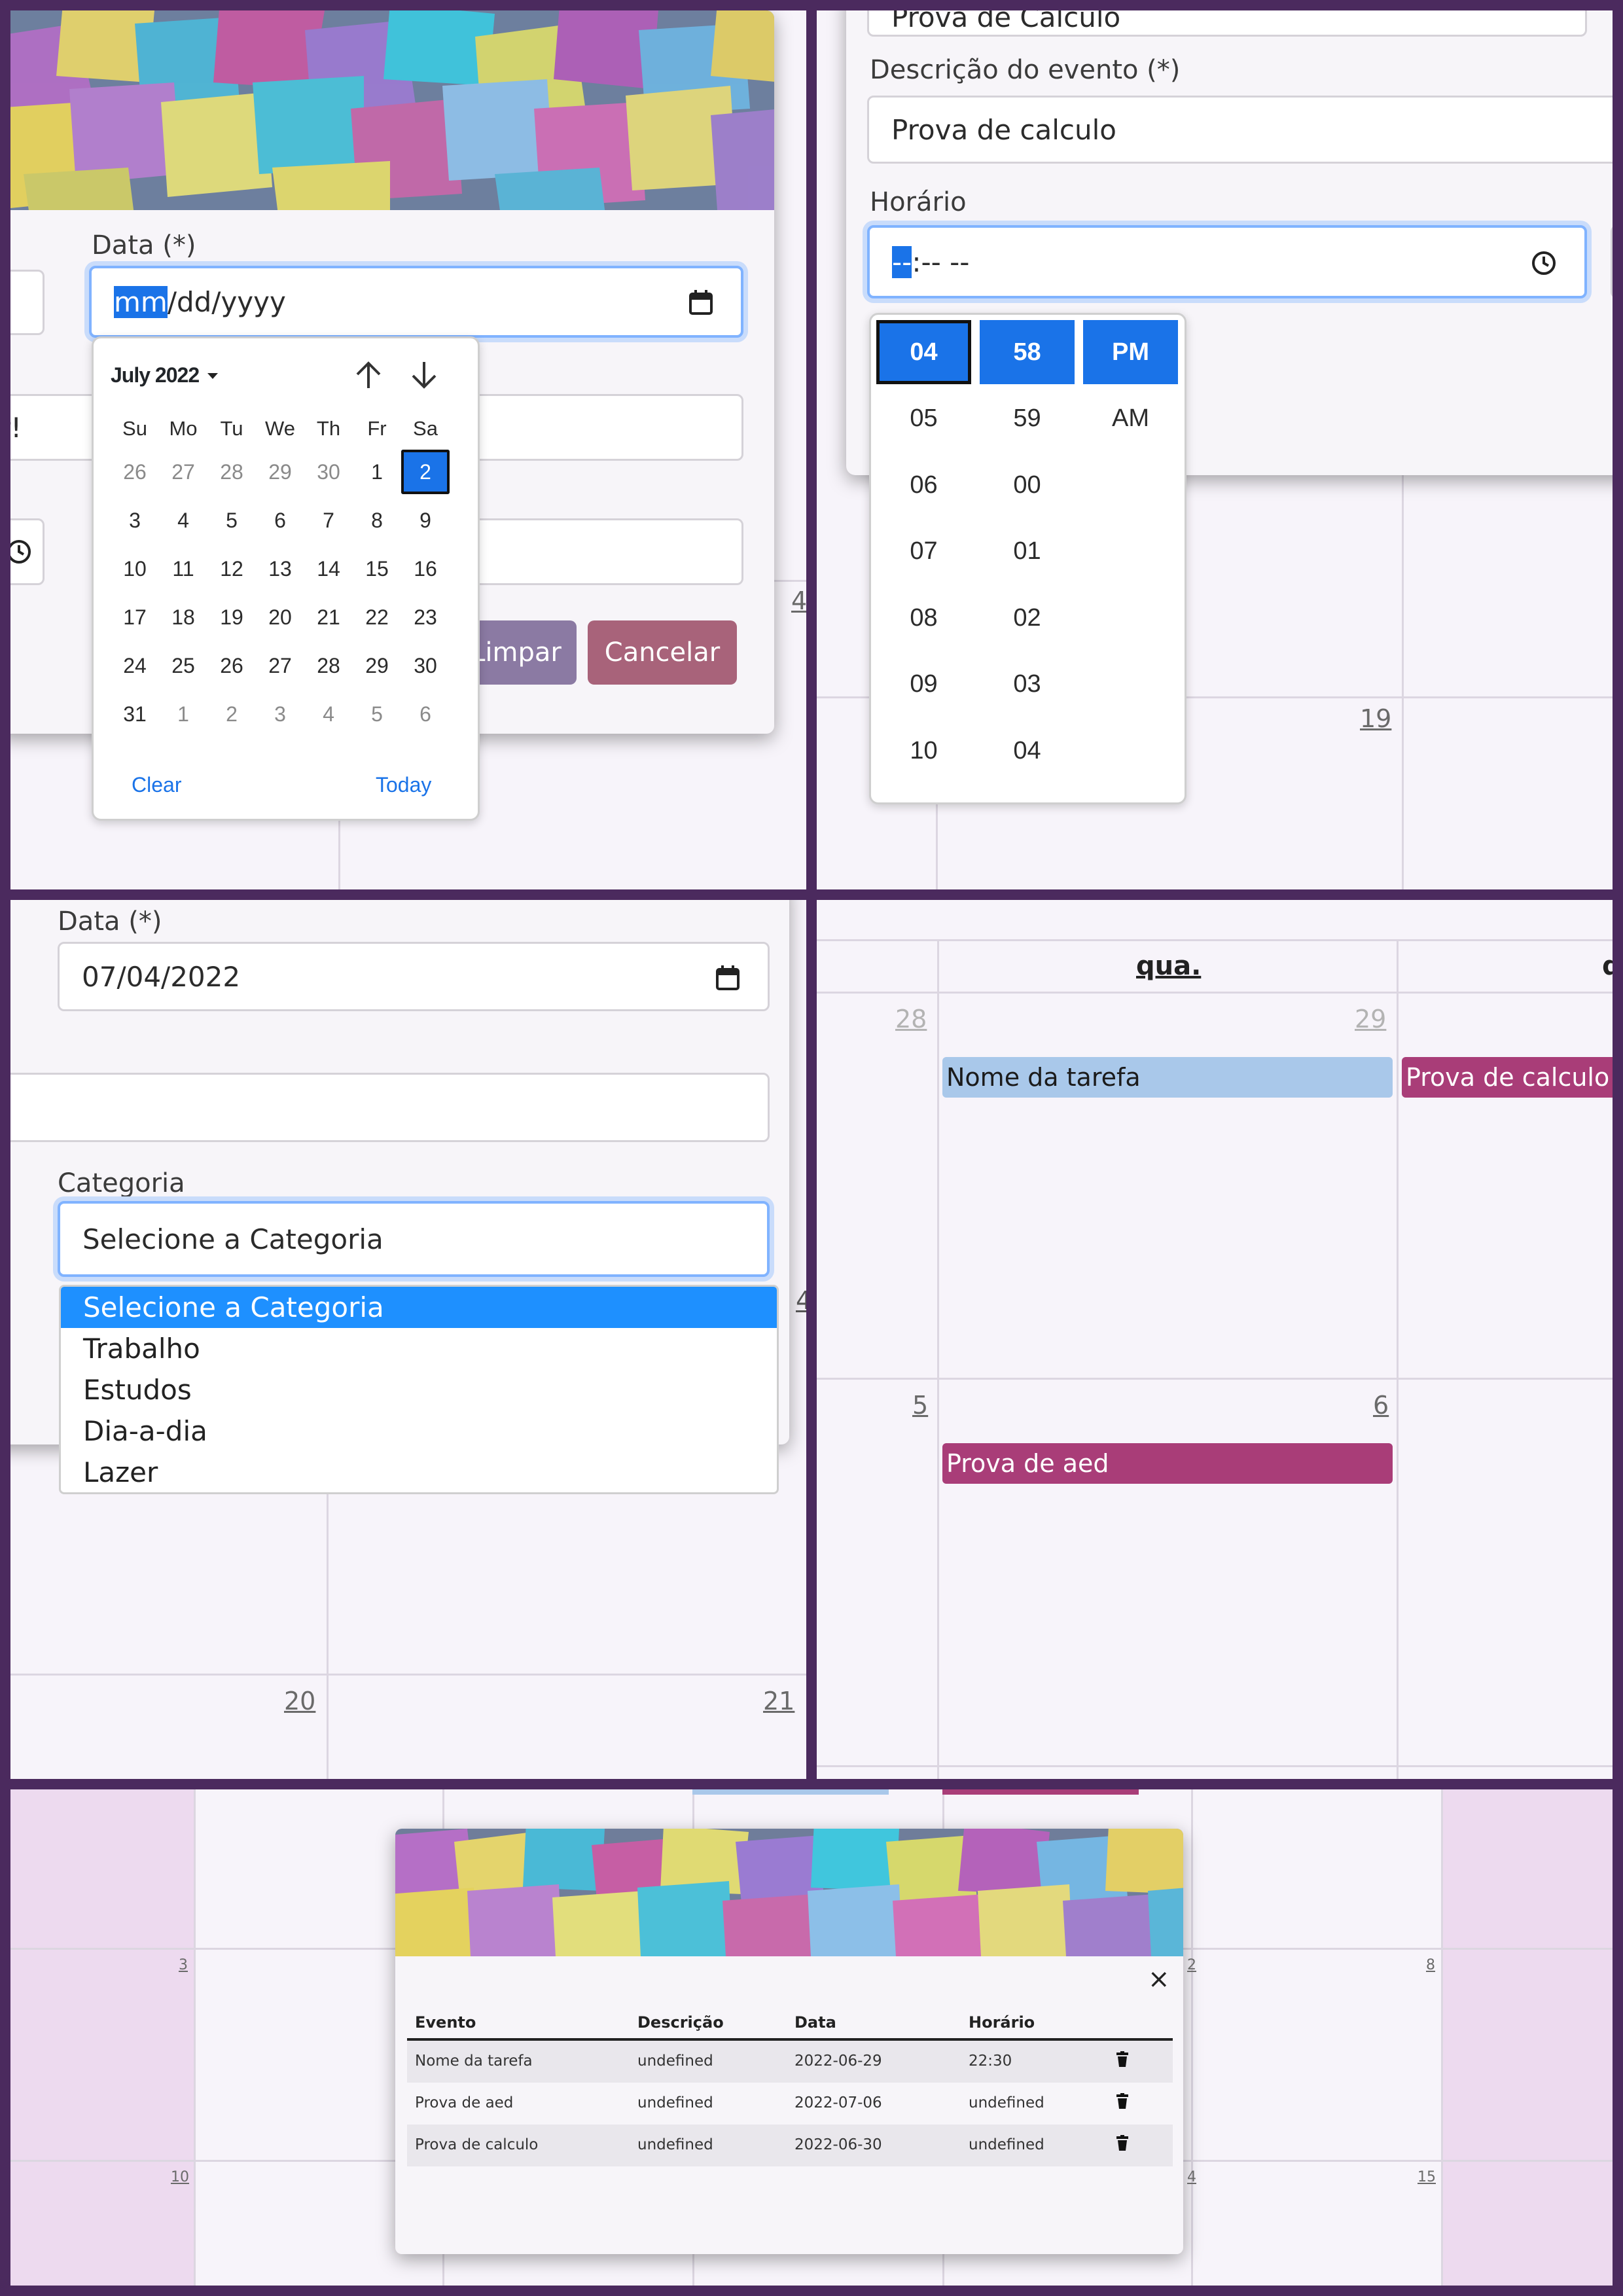 Image resolution: width=1623 pixels, height=2296 pixels. I want to click on time-minute-option: 01, so click(1027, 552).